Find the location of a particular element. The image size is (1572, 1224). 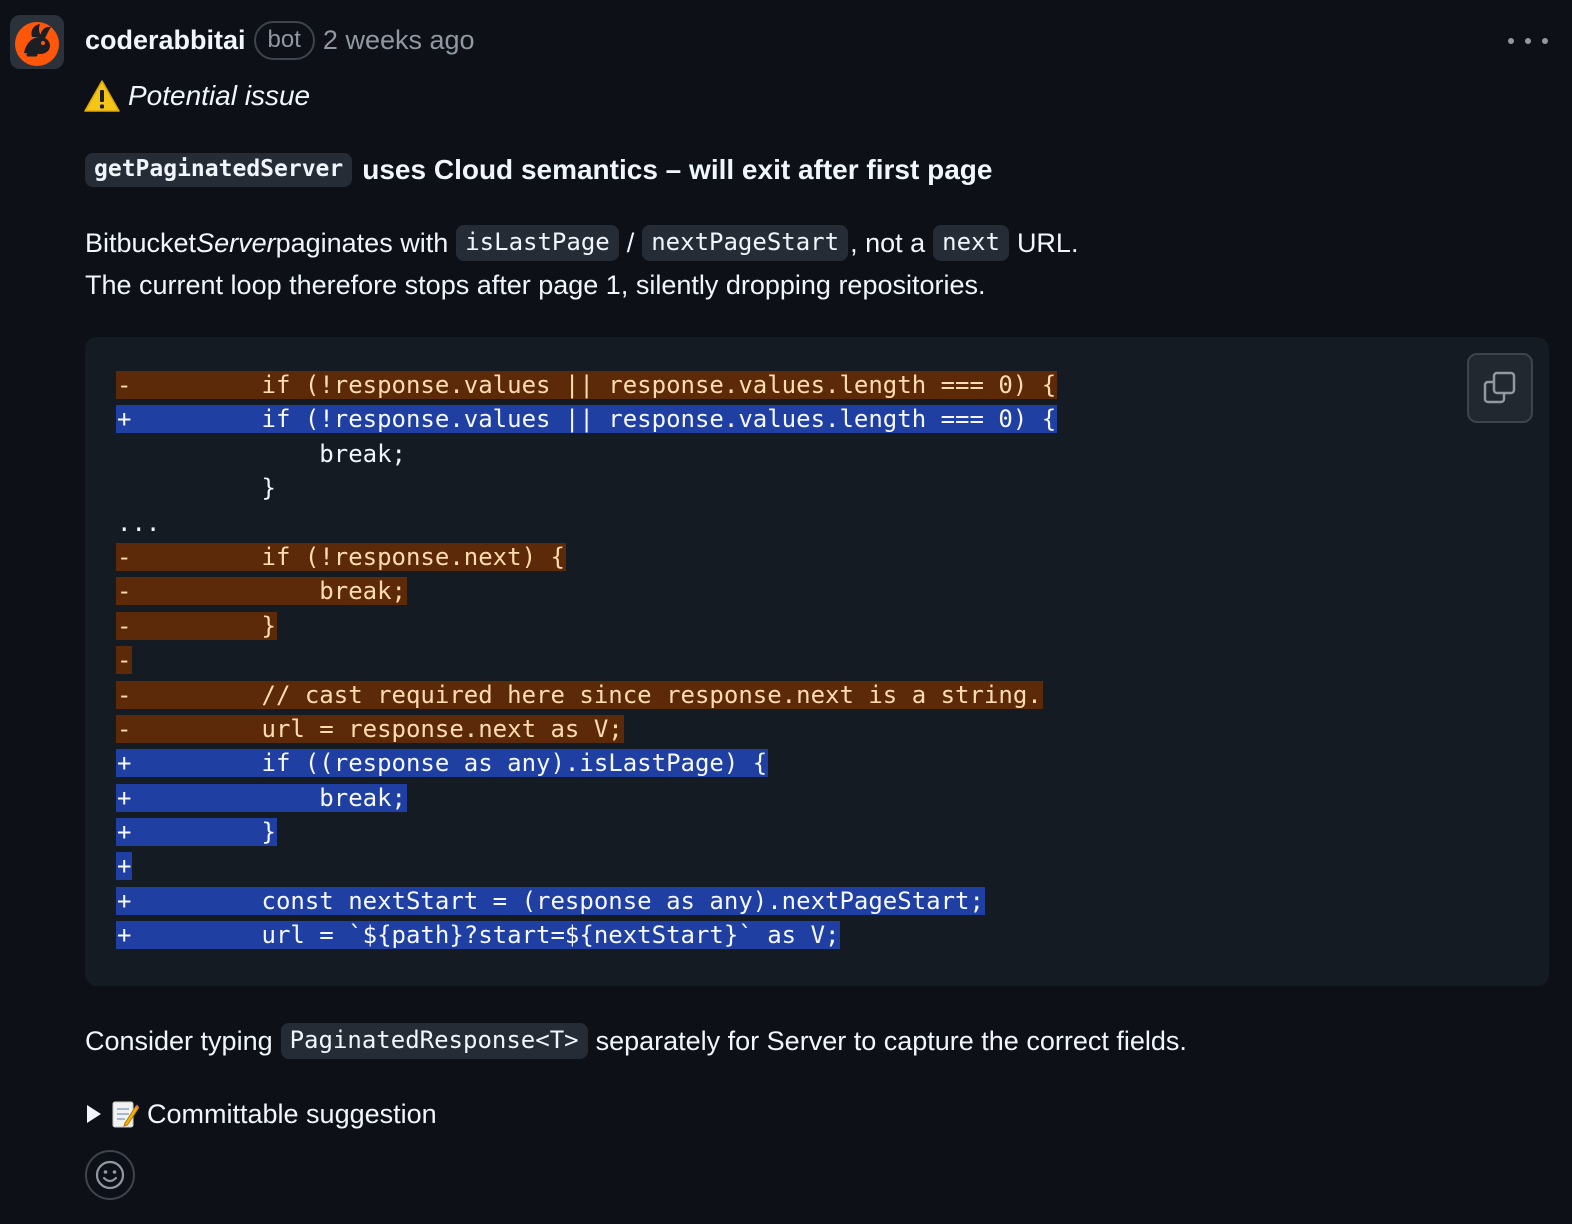

committable-suggestion-label: Committable suggestion is located at coordinates (292, 1113).